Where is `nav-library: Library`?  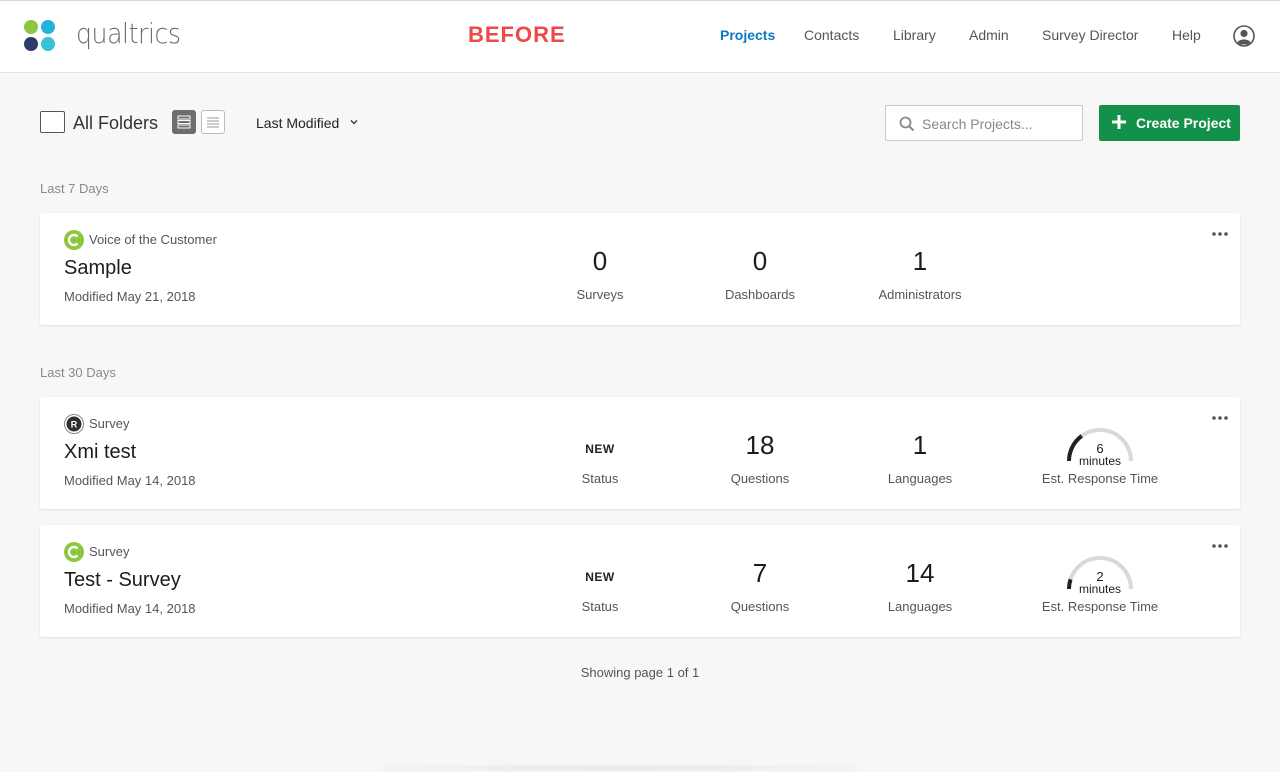 nav-library: Library is located at coordinates (914, 37).